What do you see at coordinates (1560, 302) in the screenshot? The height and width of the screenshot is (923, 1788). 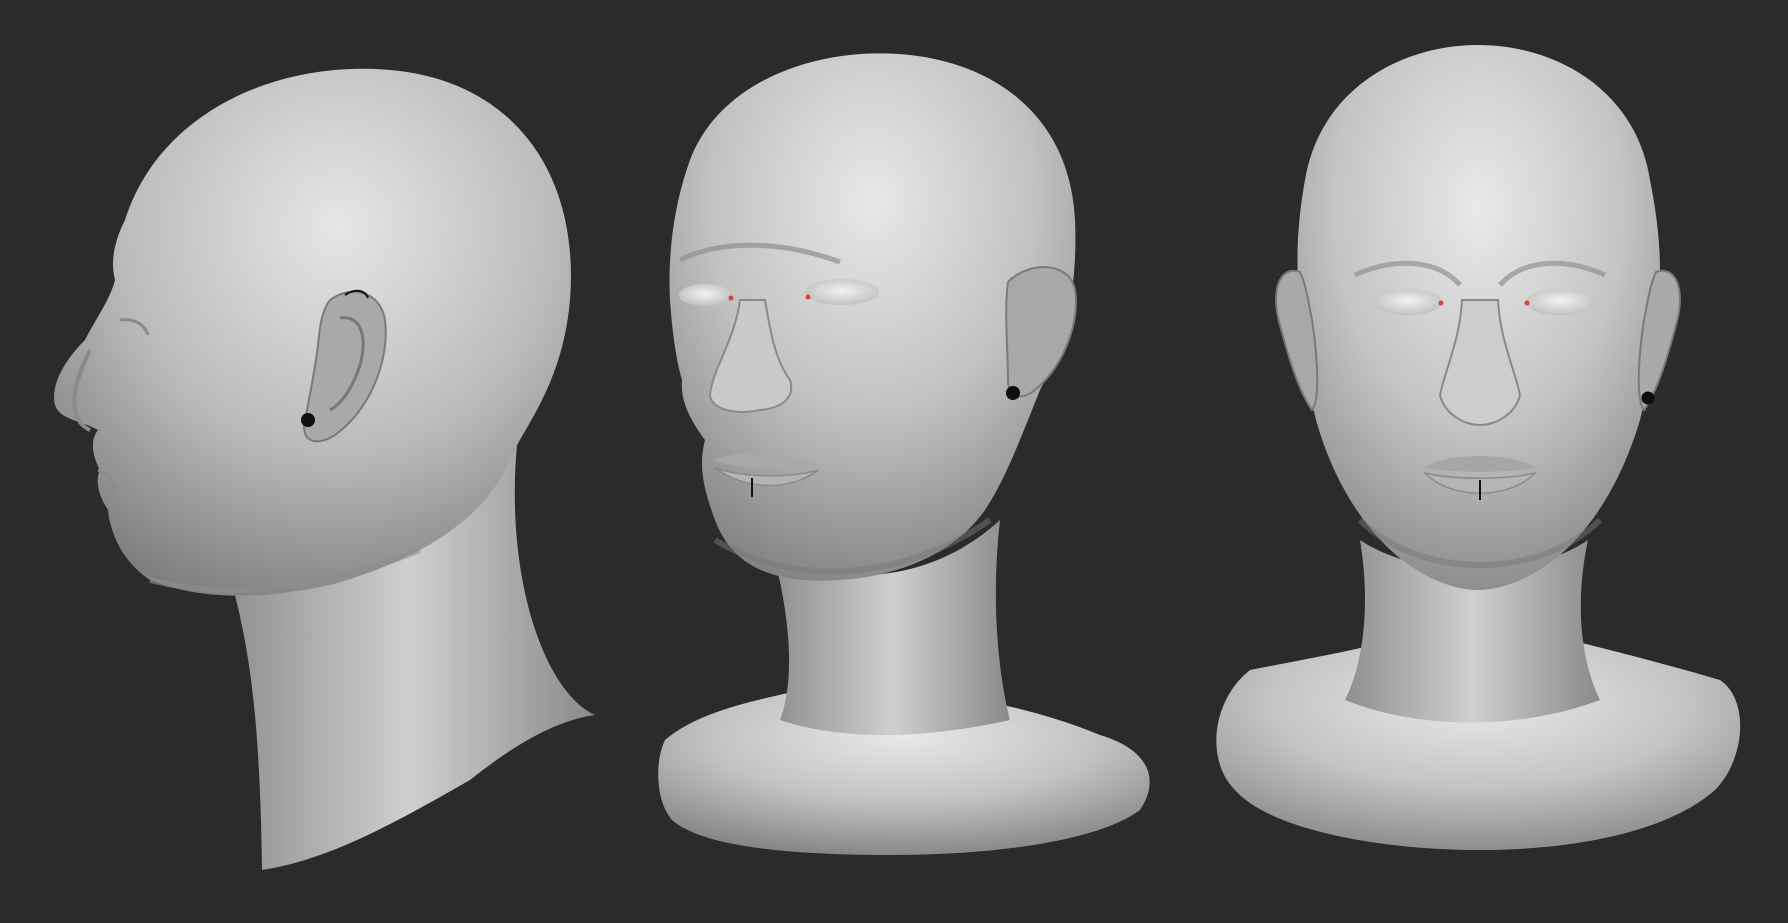 I see `front-right-eye` at bounding box center [1560, 302].